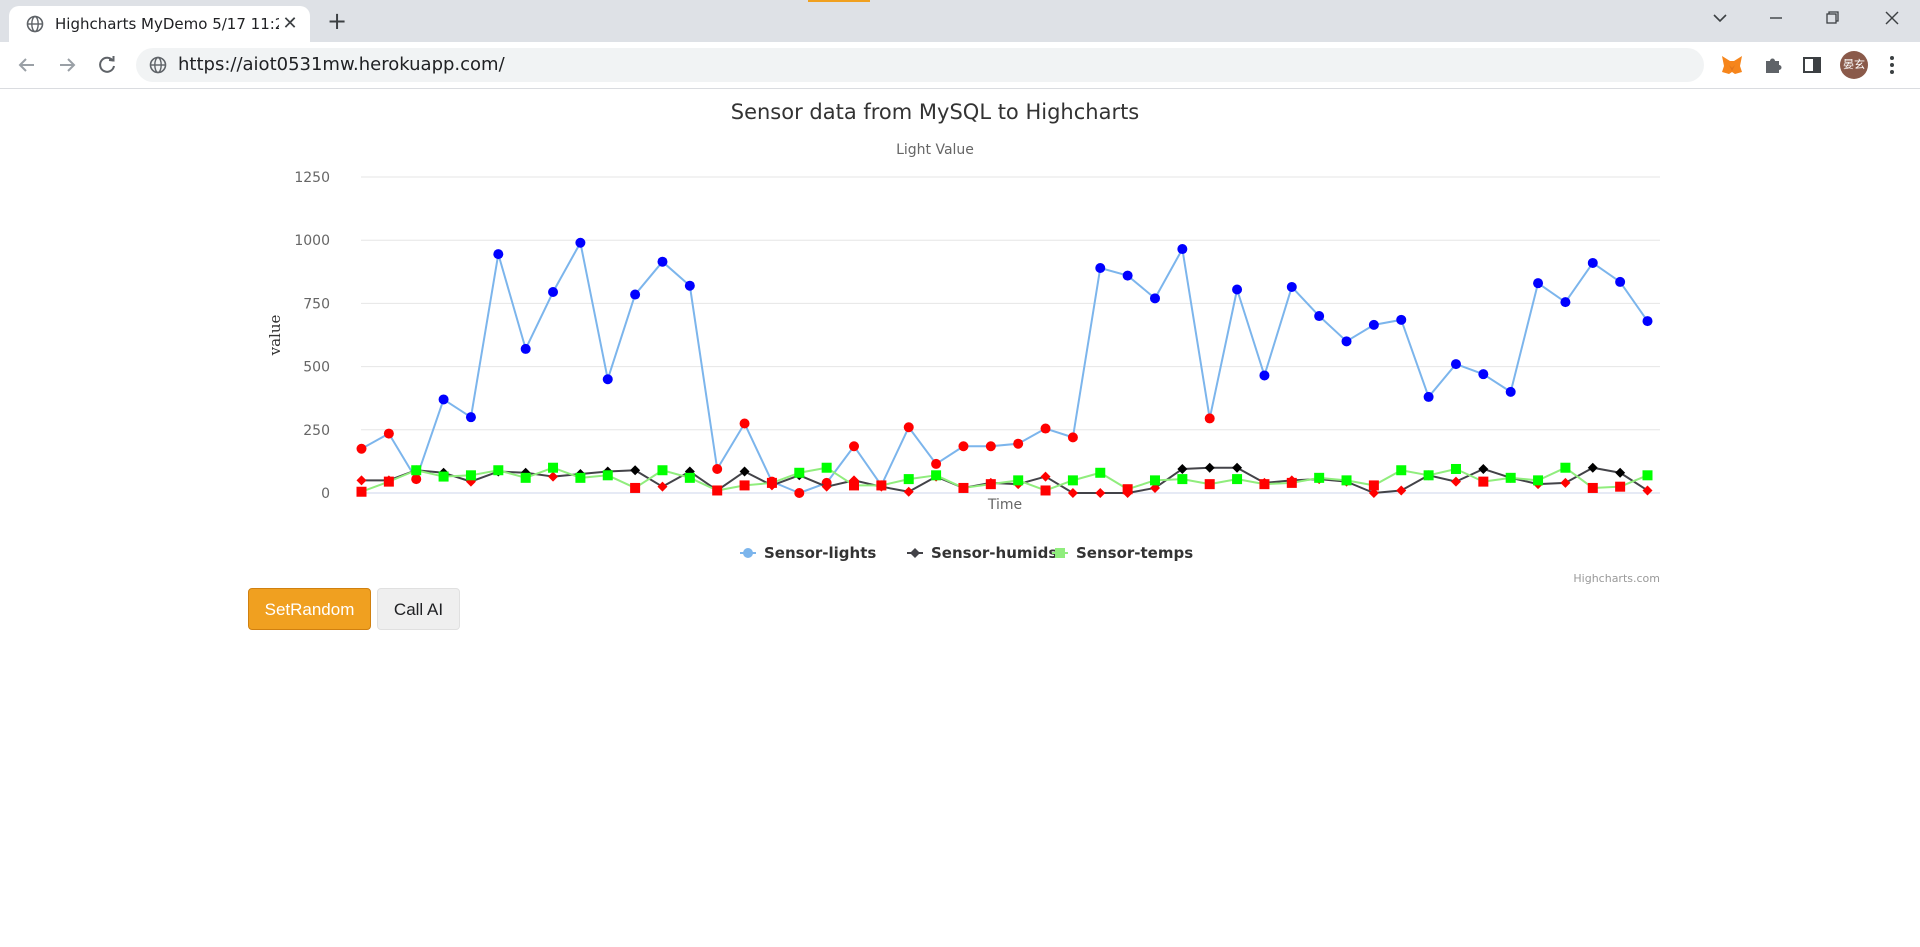 Image resolution: width=1920 pixels, height=947 pixels. What do you see at coordinates (1720, 20) in the screenshot?
I see `tab-search-icon` at bounding box center [1720, 20].